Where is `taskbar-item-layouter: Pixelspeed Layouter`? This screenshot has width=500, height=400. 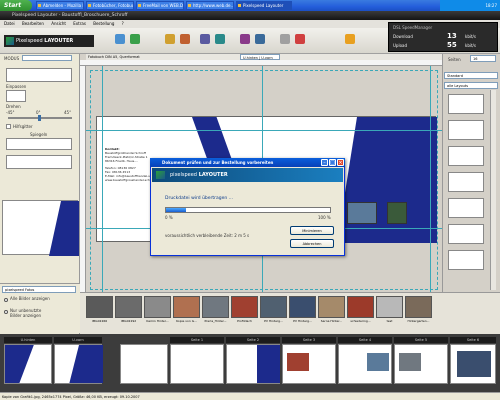
taskbar-item-layouter: Pixelspeed Layouter is located at coordinates (264, 5).